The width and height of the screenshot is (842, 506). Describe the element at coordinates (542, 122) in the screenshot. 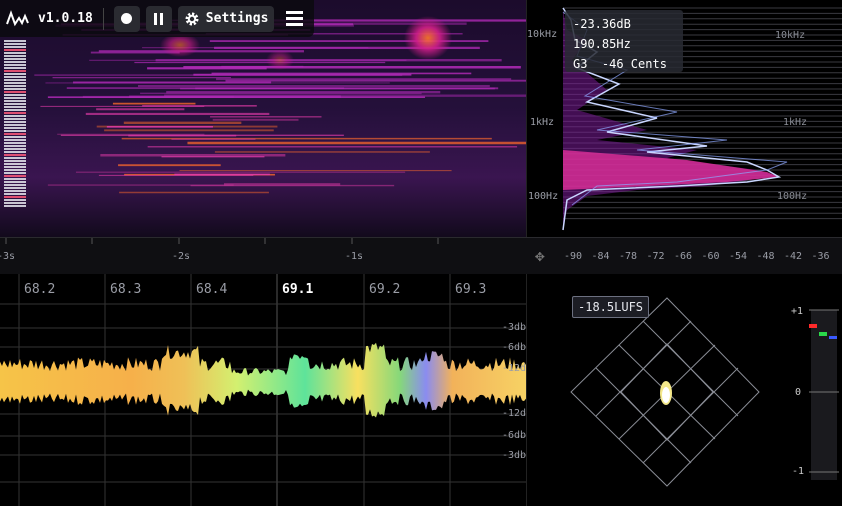

I see `spectrogram-freq-label-1k: 1kHz` at that location.